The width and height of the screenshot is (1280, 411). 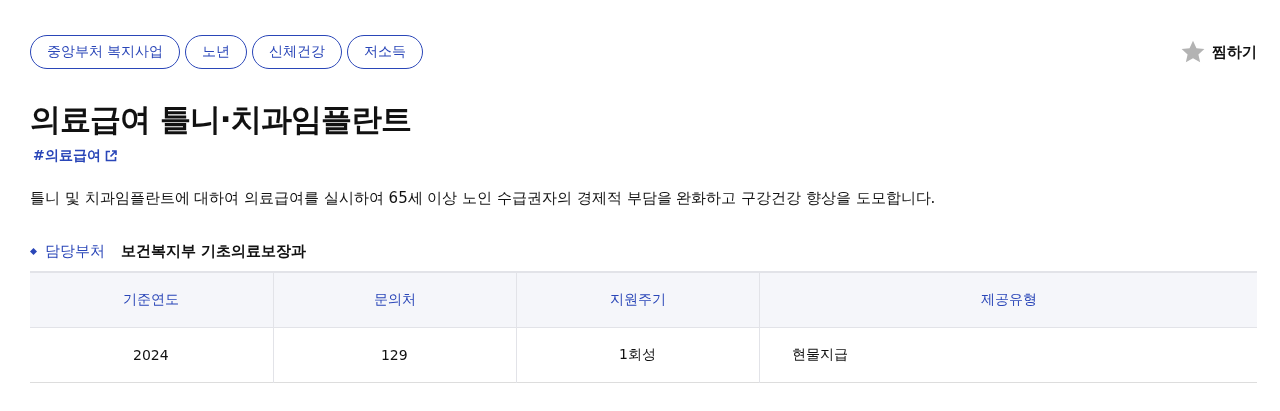 I want to click on table-cell: 129, so click(x=395, y=355).